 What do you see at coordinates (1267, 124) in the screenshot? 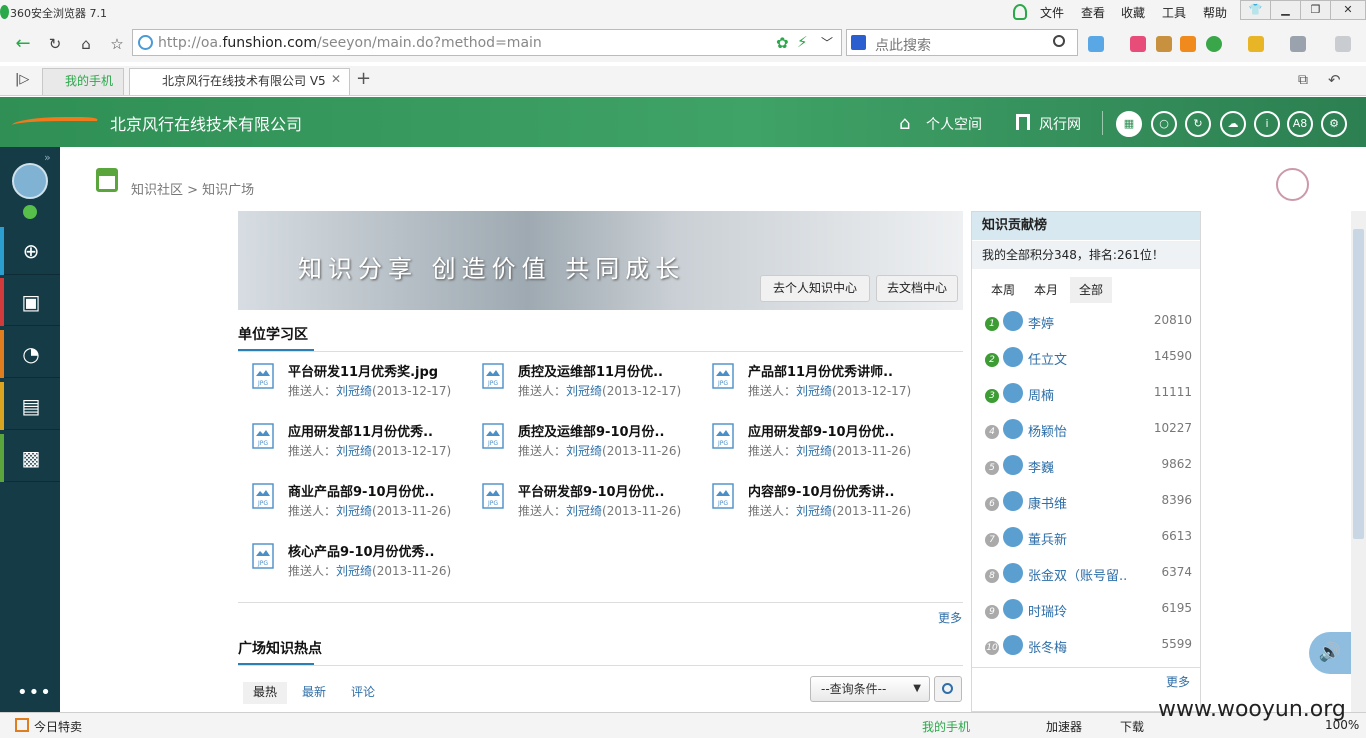
I see `info-icon: i` at bounding box center [1267, 124].